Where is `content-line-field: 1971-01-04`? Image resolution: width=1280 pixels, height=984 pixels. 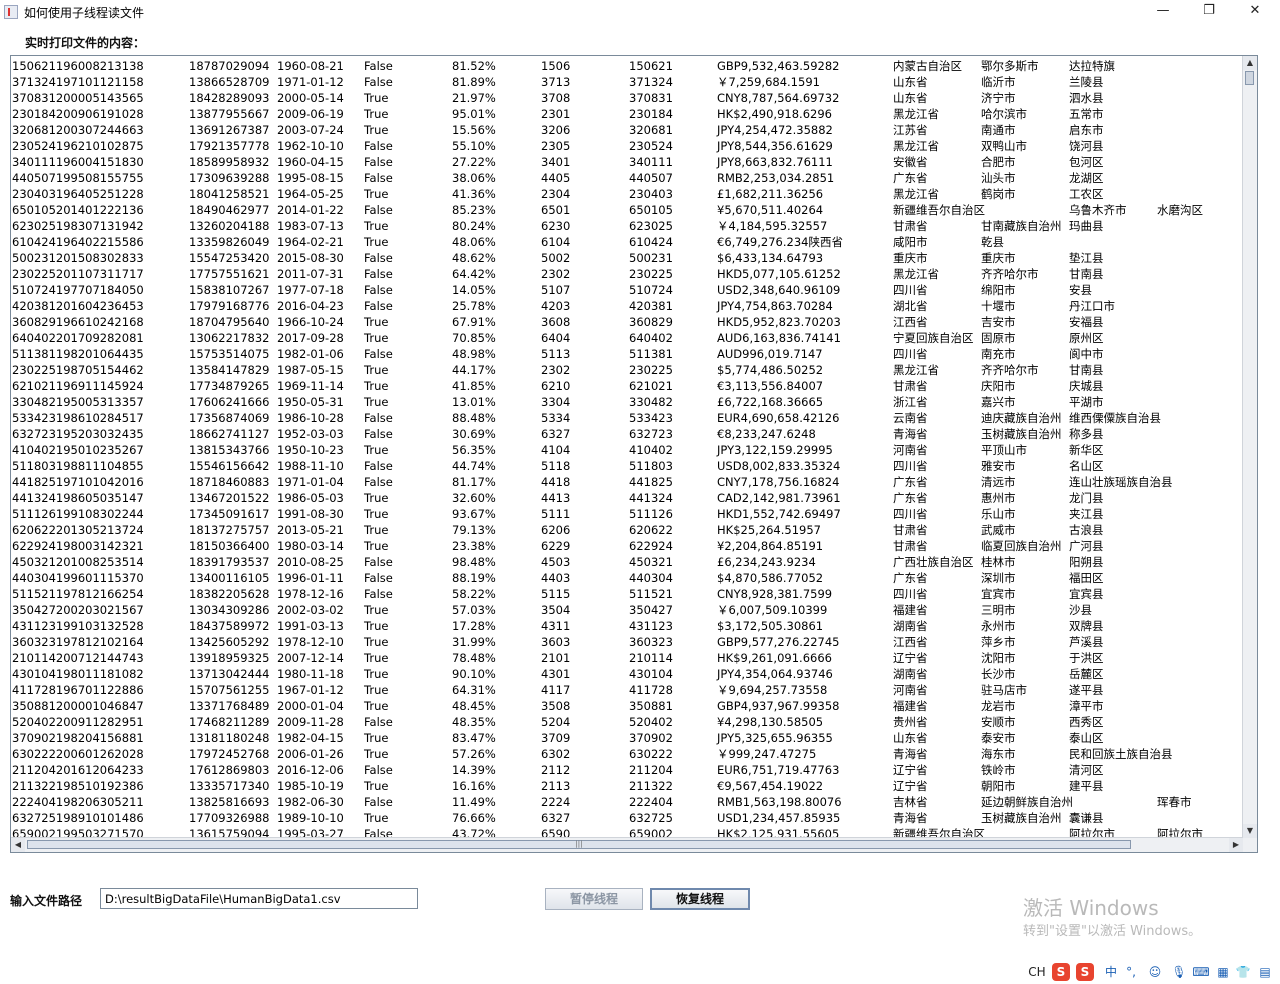 content-line-field: 1971-01-04 is located at coordinates (310, 482).